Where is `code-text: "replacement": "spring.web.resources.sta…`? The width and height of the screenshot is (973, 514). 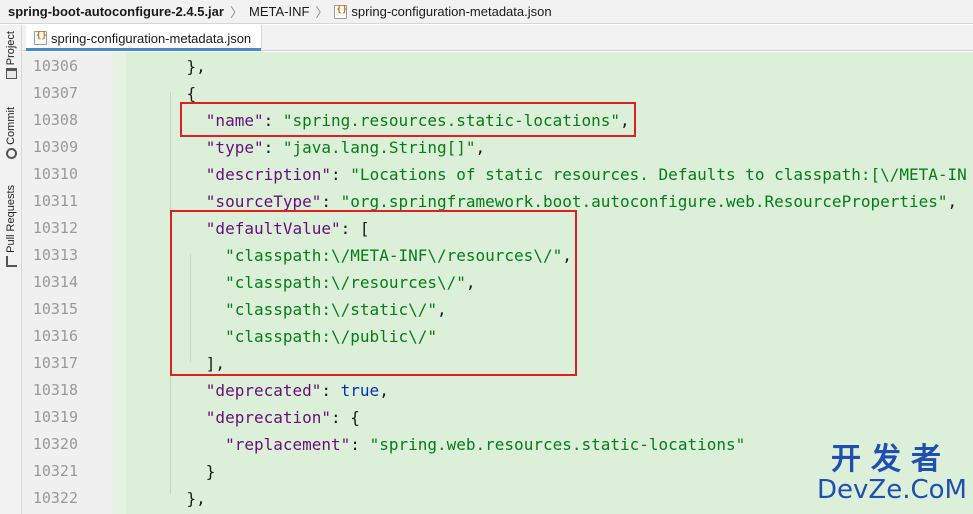
code-text: "replacement": "spring.web.resources.sta… is located at coordinates (446, 444).